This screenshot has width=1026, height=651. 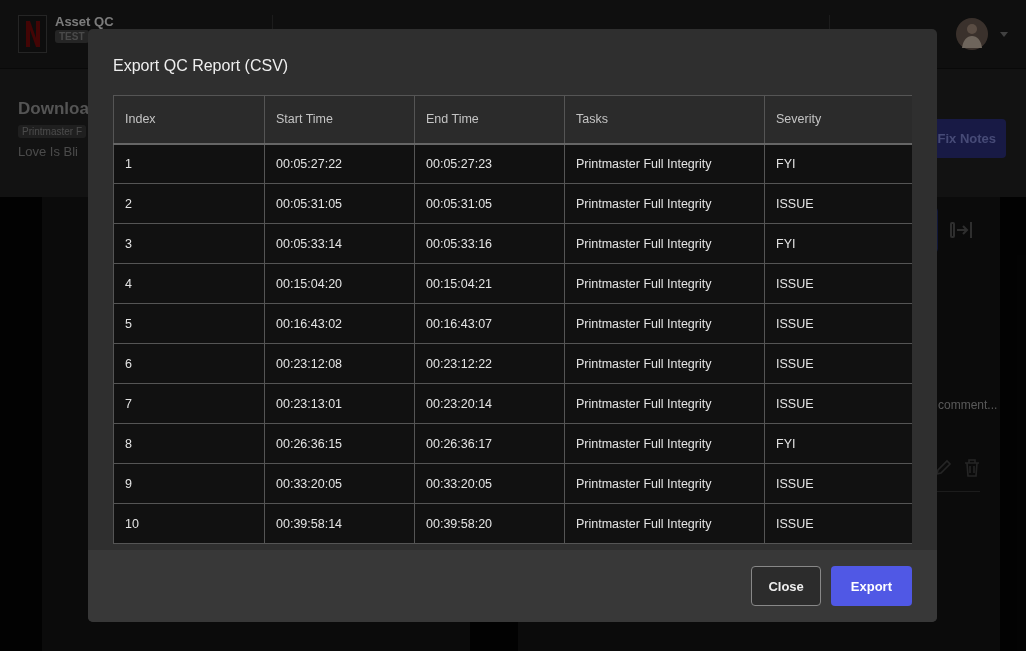 What do you see at coordinates (48, 151) in the screenshot?
I see `page-subtitle: Love Is Bli` at bounding box center [48, 151].